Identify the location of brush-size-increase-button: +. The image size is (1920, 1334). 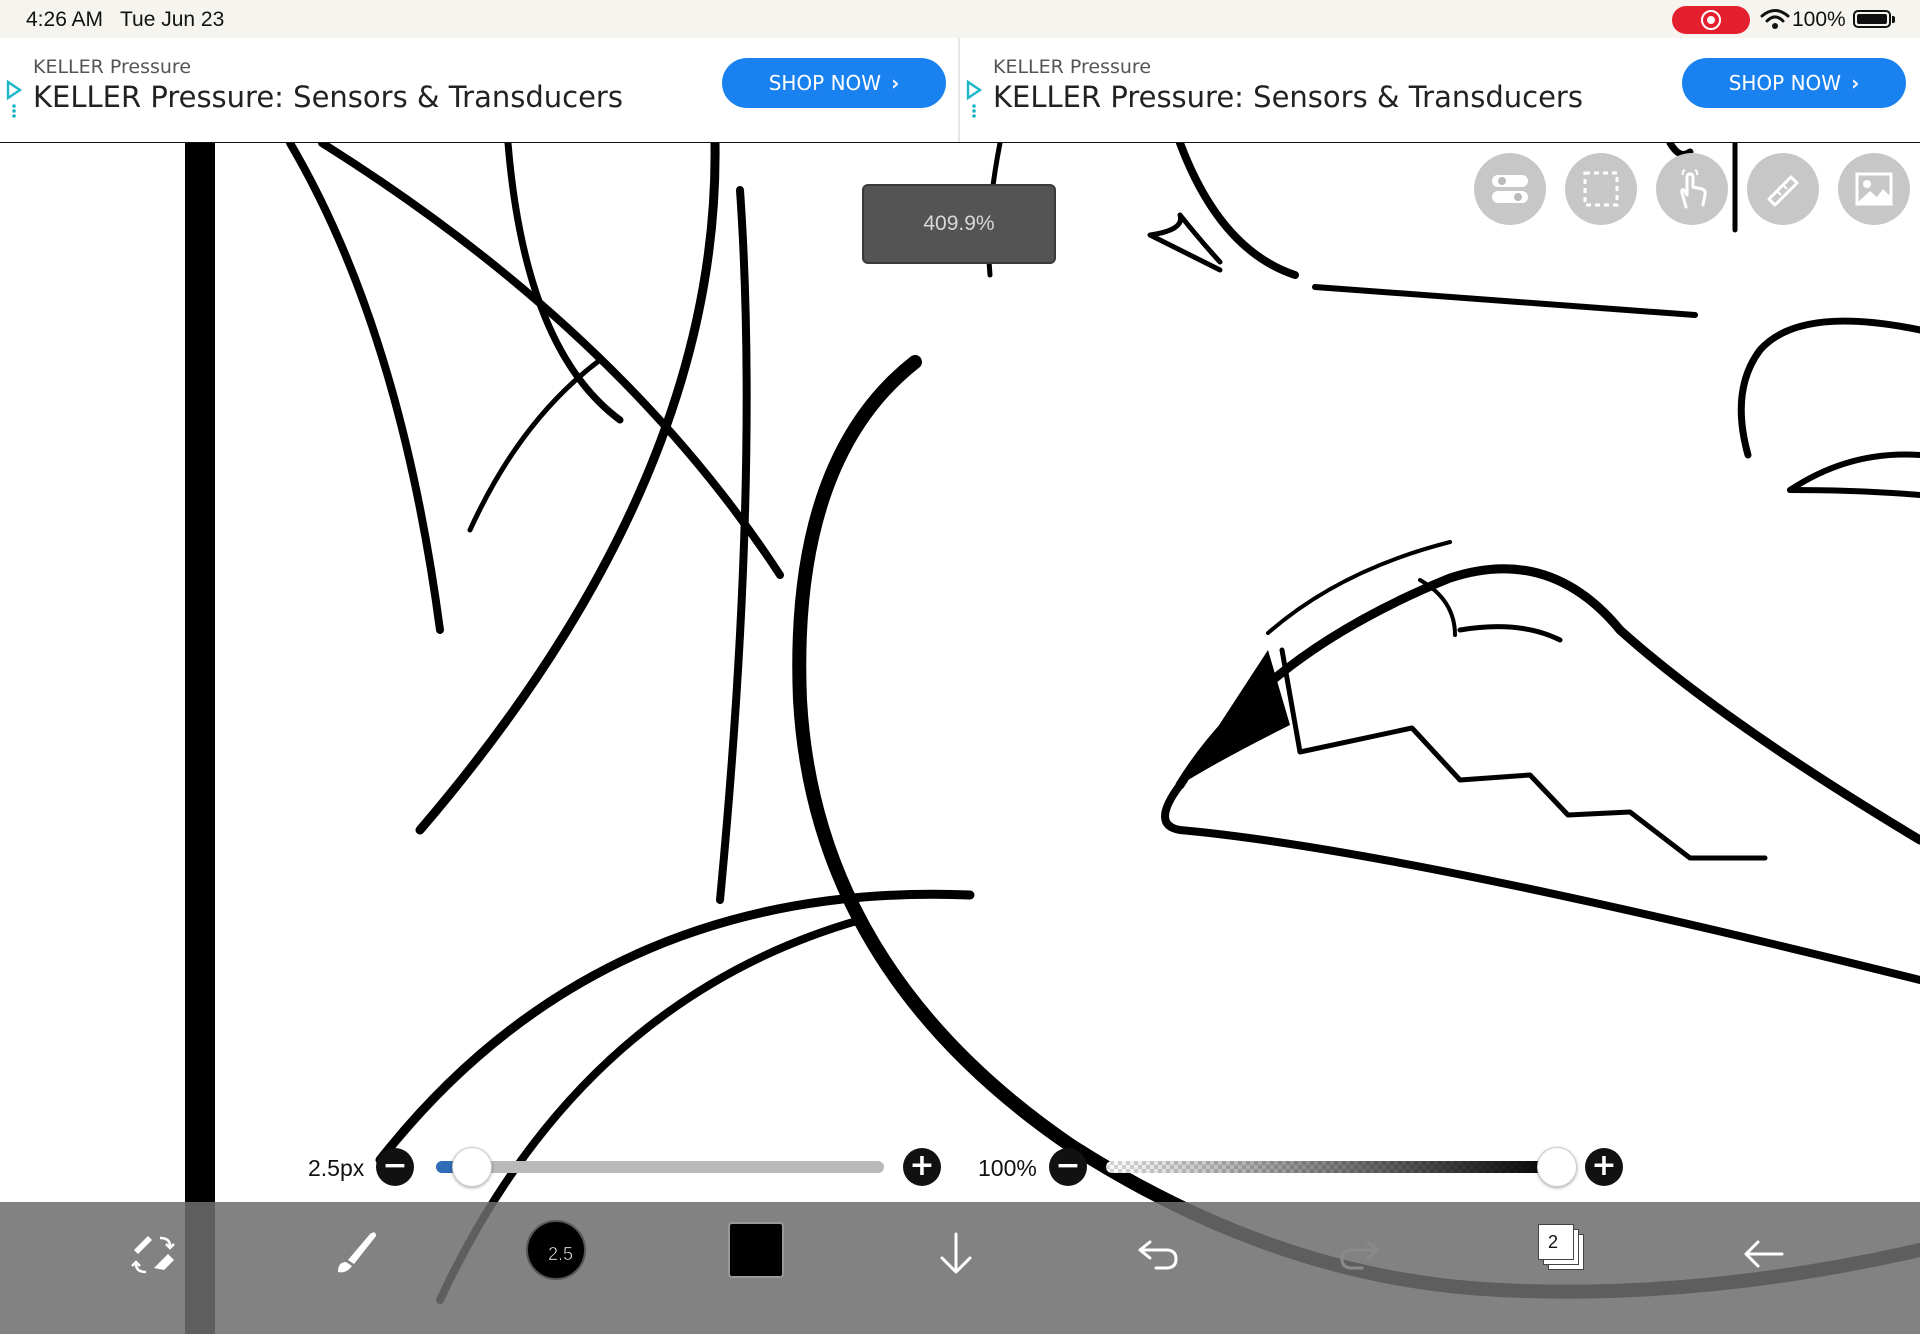
(922, 1167).